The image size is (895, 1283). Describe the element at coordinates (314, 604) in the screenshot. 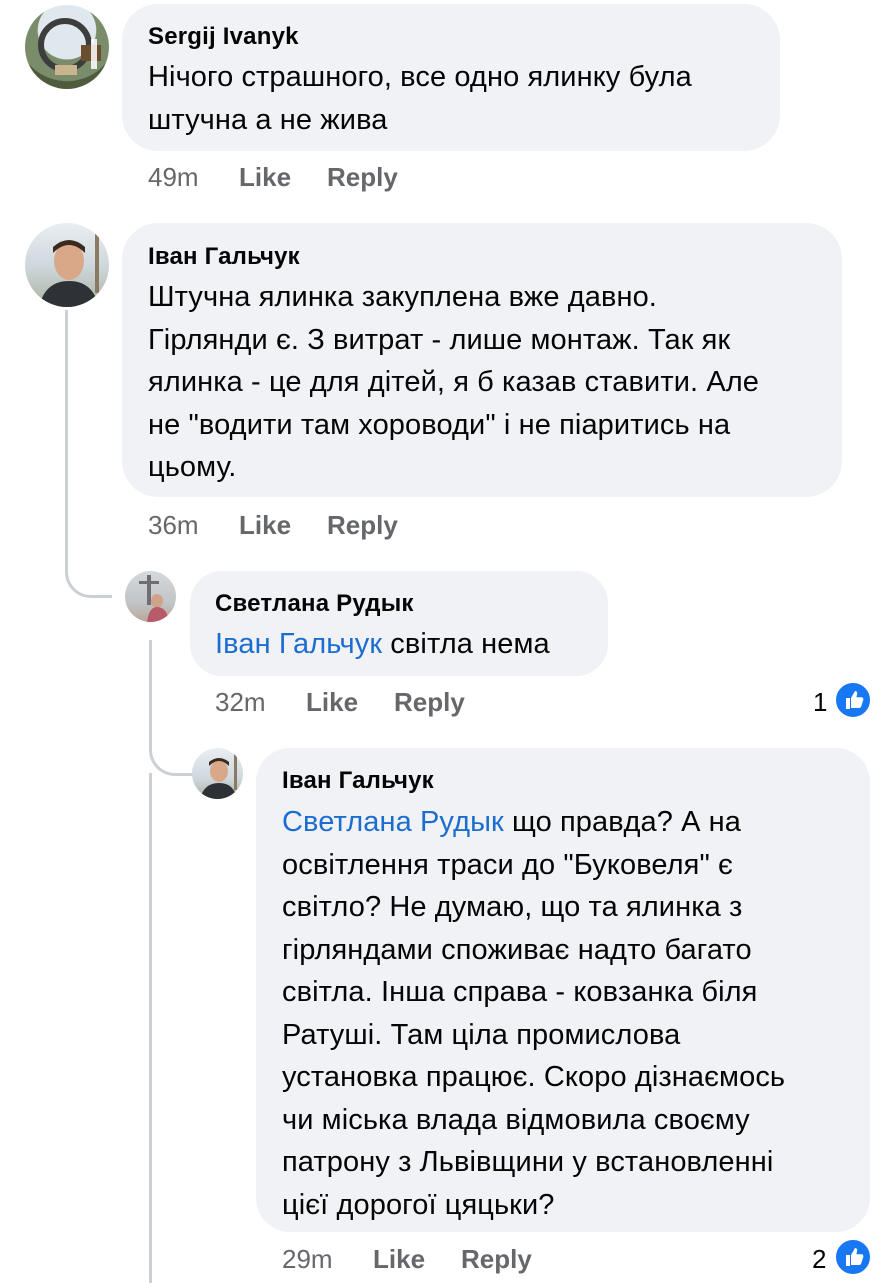

I see `comment-author: Светлана Рудык` at that location.